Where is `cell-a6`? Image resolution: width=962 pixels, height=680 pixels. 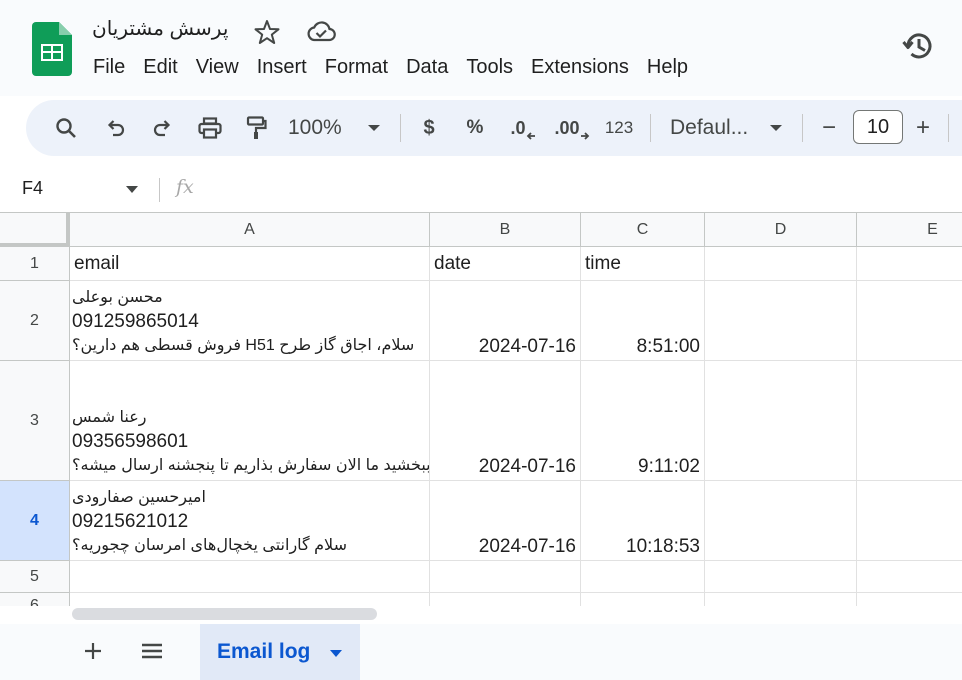
cell-a6 is located at coordinates (250, 599).